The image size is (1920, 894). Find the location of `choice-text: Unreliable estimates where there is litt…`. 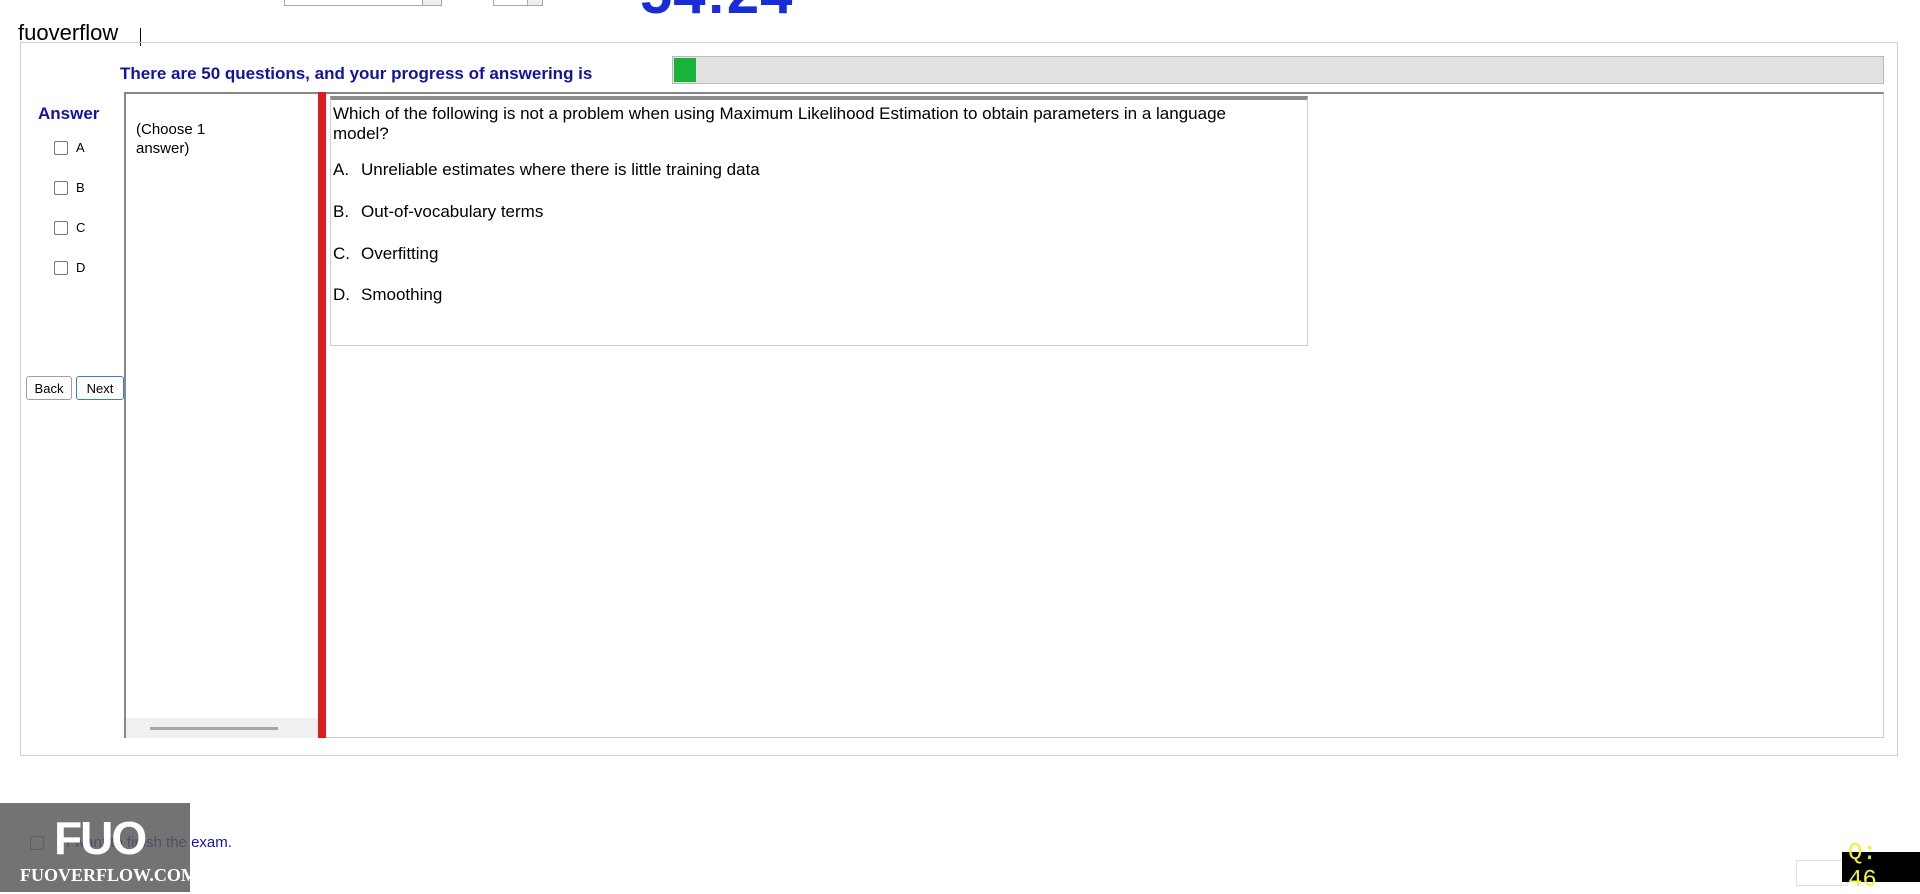

choice-text: Unreliable estimates where there is litt… is located at coordinates (560, 169).